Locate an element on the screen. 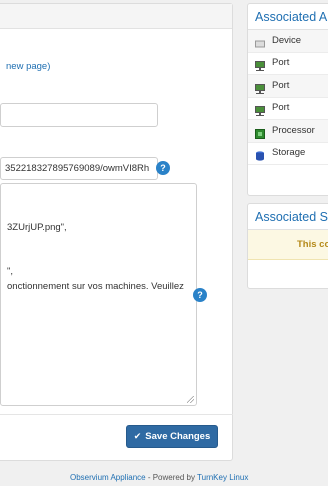 The width and height of the screenshot is (328, 486). new-page-link: new page) is located at coordinates (28, 66).